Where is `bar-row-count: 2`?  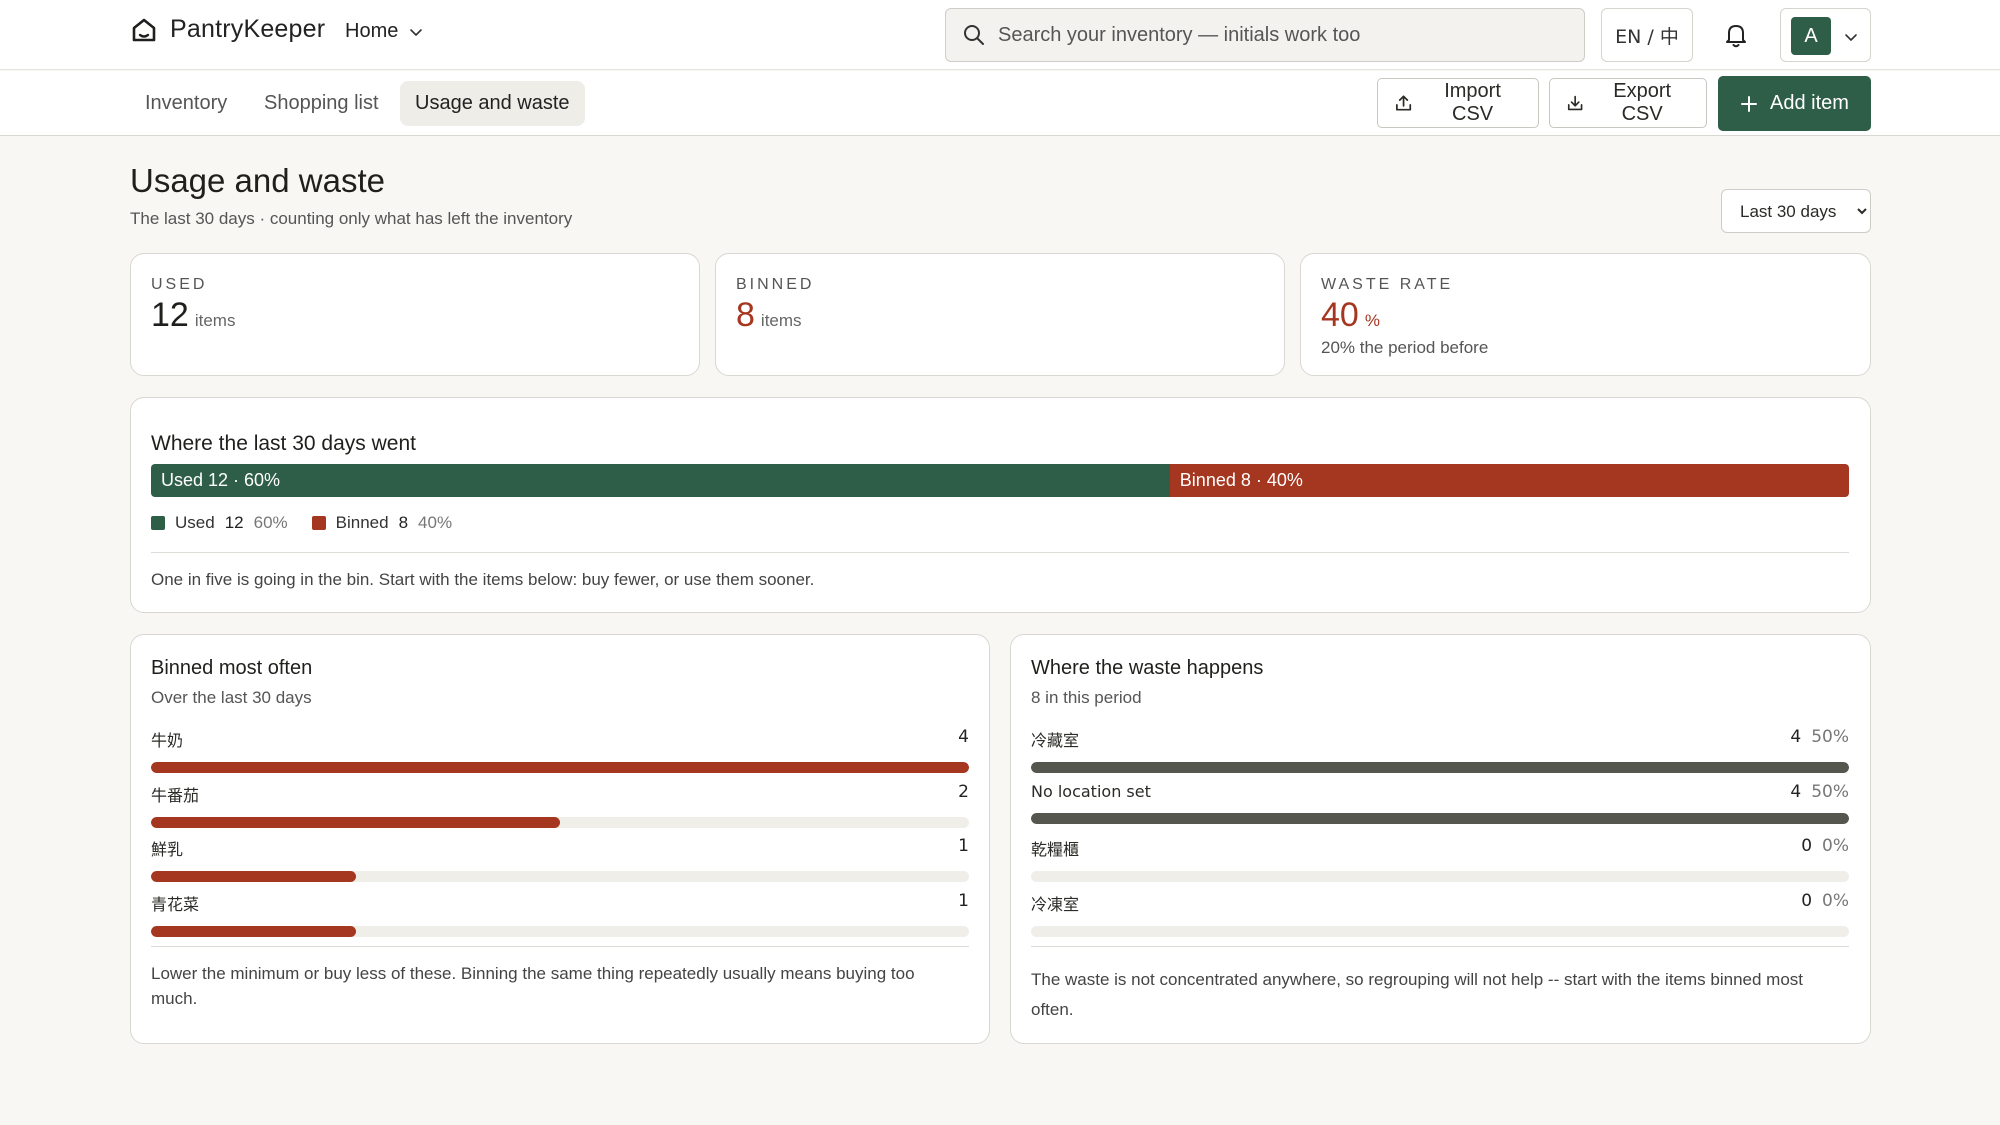
bar-row-count: 2 is located at coordinates (963, 791).